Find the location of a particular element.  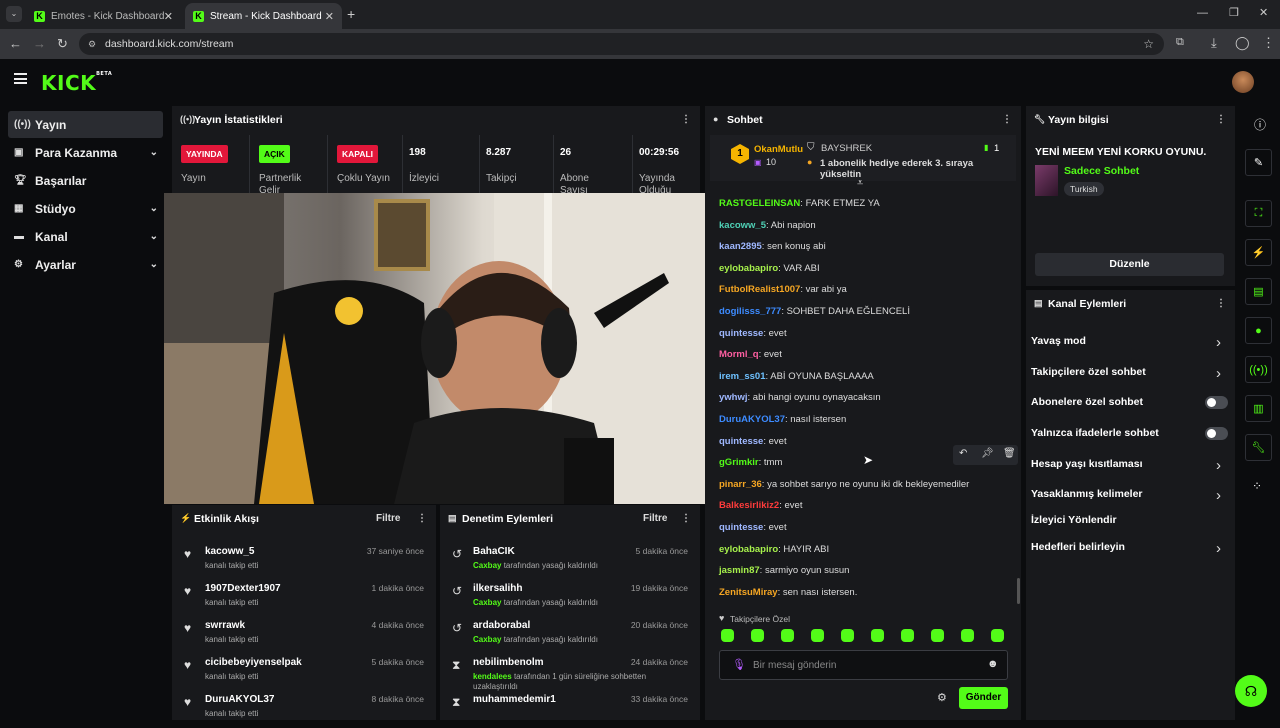

support-headset-icon: ☊ is located at coordinates (1251, 691).